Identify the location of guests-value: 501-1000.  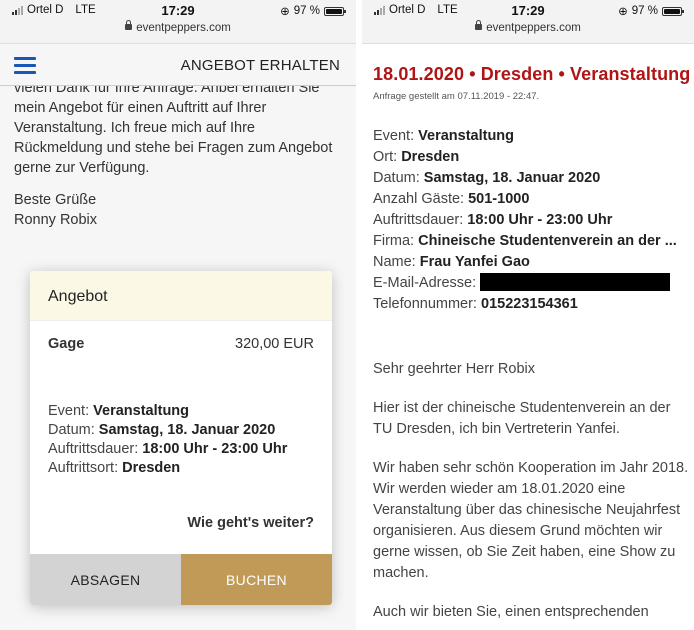
(499, 199).